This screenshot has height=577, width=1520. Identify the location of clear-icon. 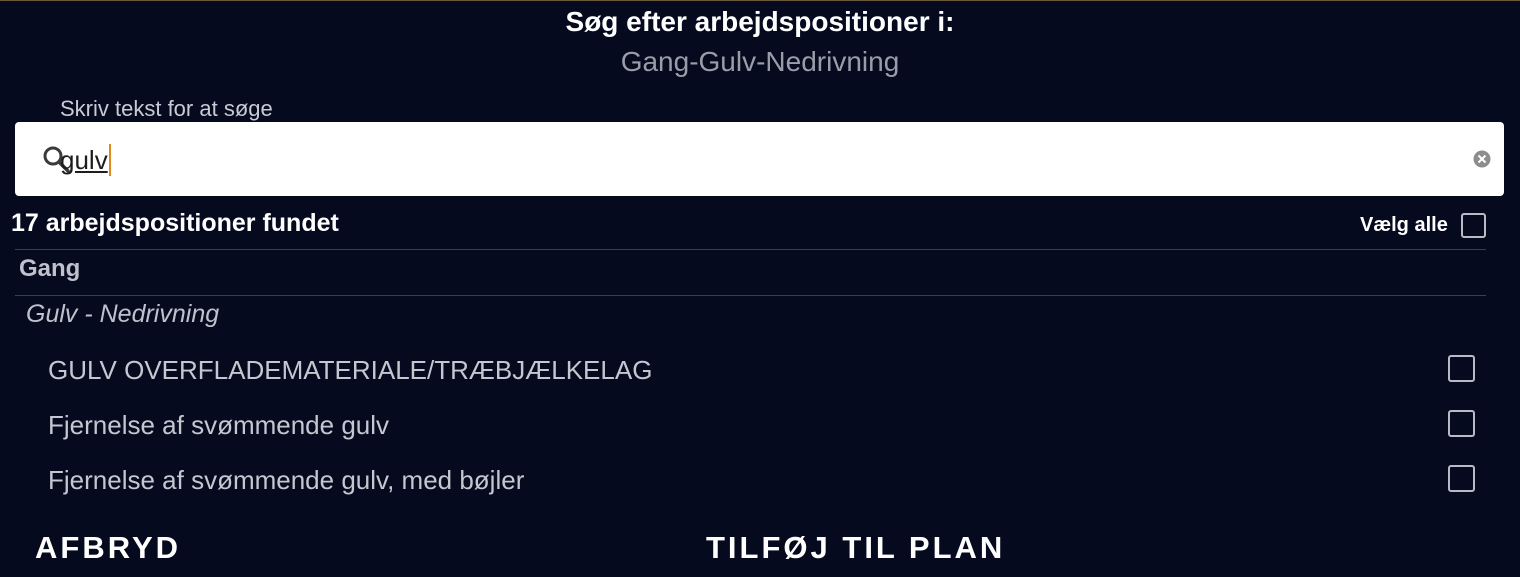
(1482, 159).